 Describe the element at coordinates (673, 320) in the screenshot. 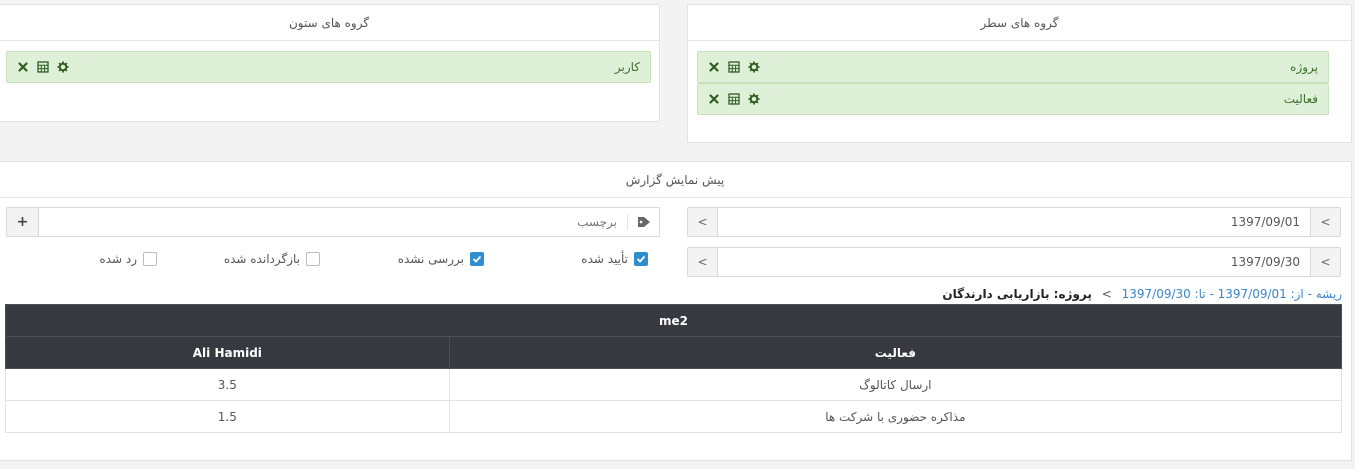

I see `table-group-header: me2` at that location.